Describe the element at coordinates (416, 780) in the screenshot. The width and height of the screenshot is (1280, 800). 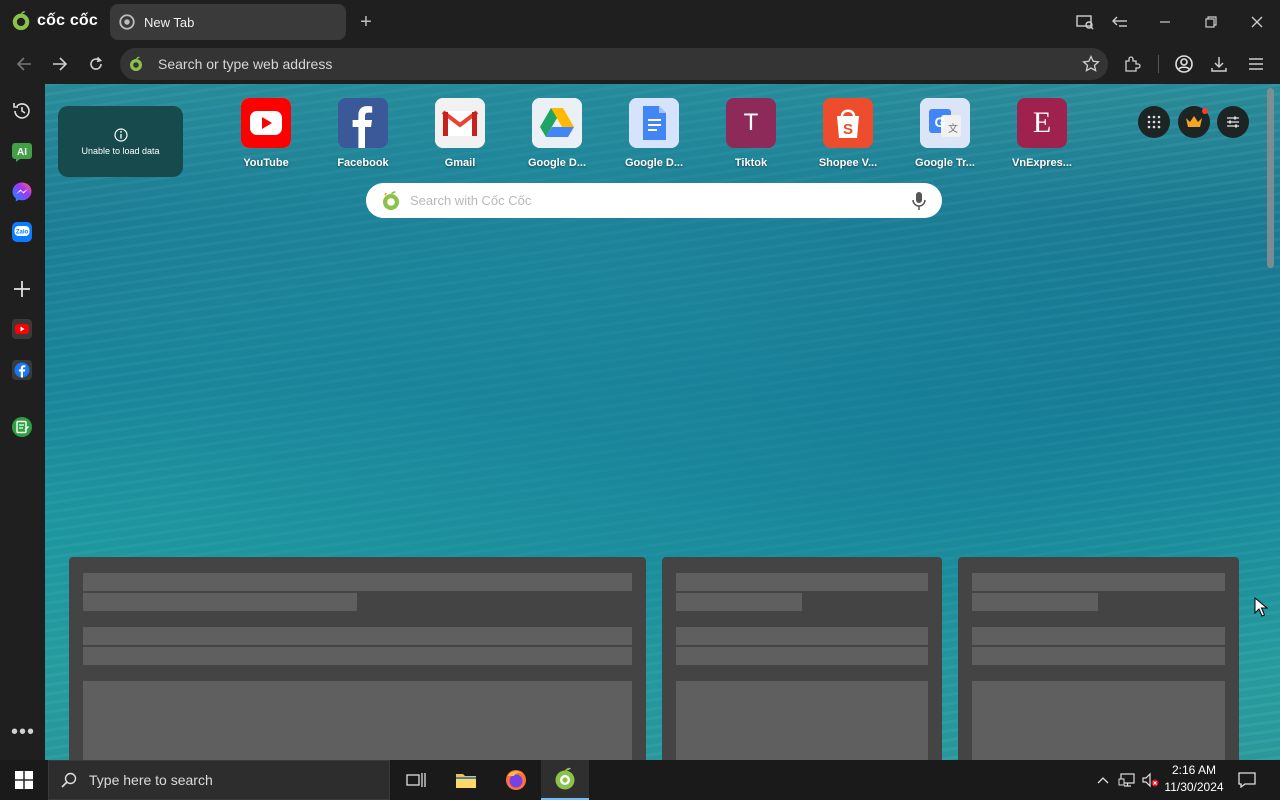
I see `task-view-button` at that location.